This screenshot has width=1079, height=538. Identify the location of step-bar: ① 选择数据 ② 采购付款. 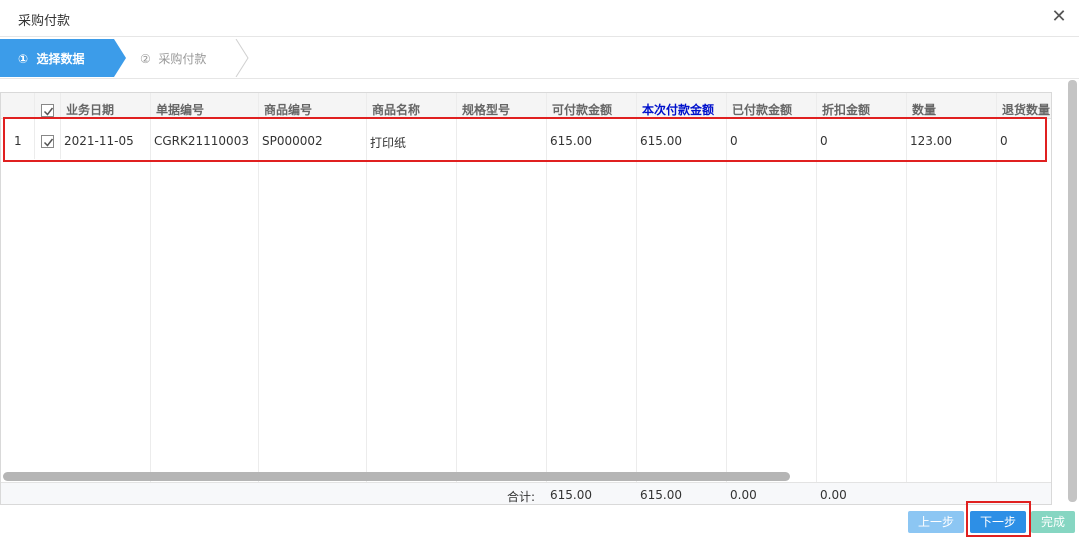
(539, 58).